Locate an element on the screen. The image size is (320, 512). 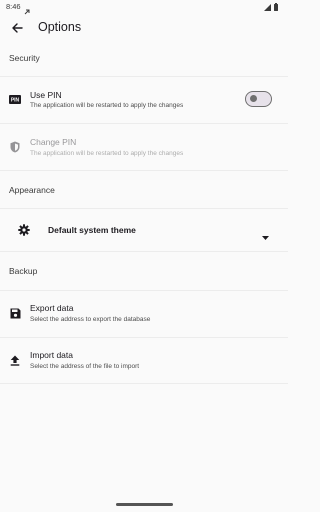
svg-text: PIN is located at coordinates (15, 100).